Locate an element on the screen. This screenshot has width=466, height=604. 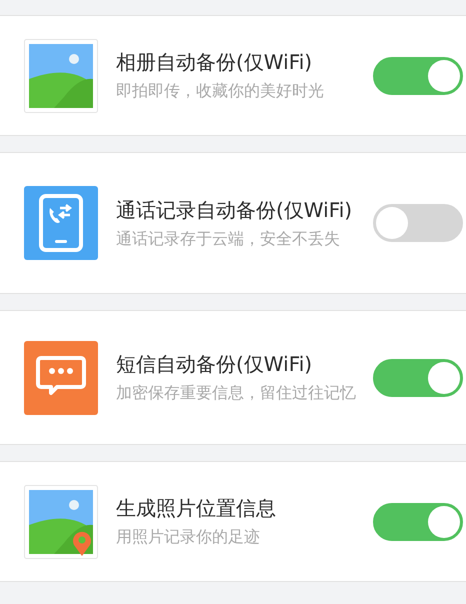
landscape-pin-icon is located at coordinates (61, 521).